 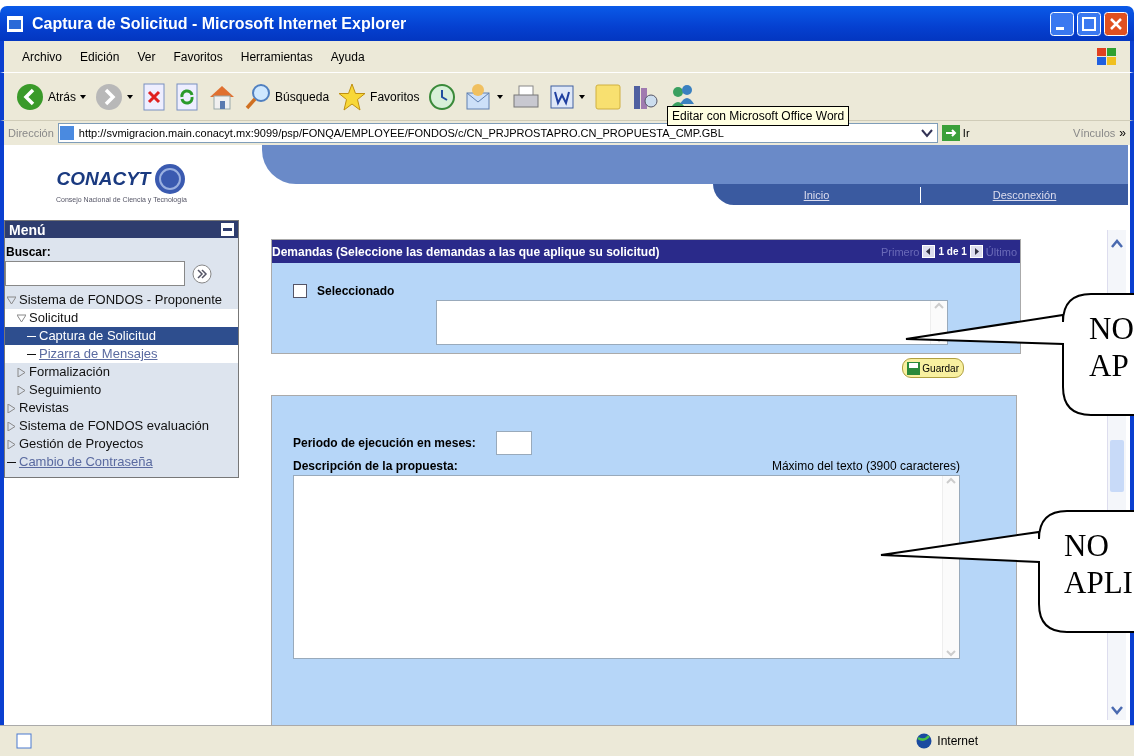 What do you see at coordinates (865, 466) in the screenshot?
I see `character-limit-note: Máximo del texto (3900 caracteres)` at bounding box center [865, 466].